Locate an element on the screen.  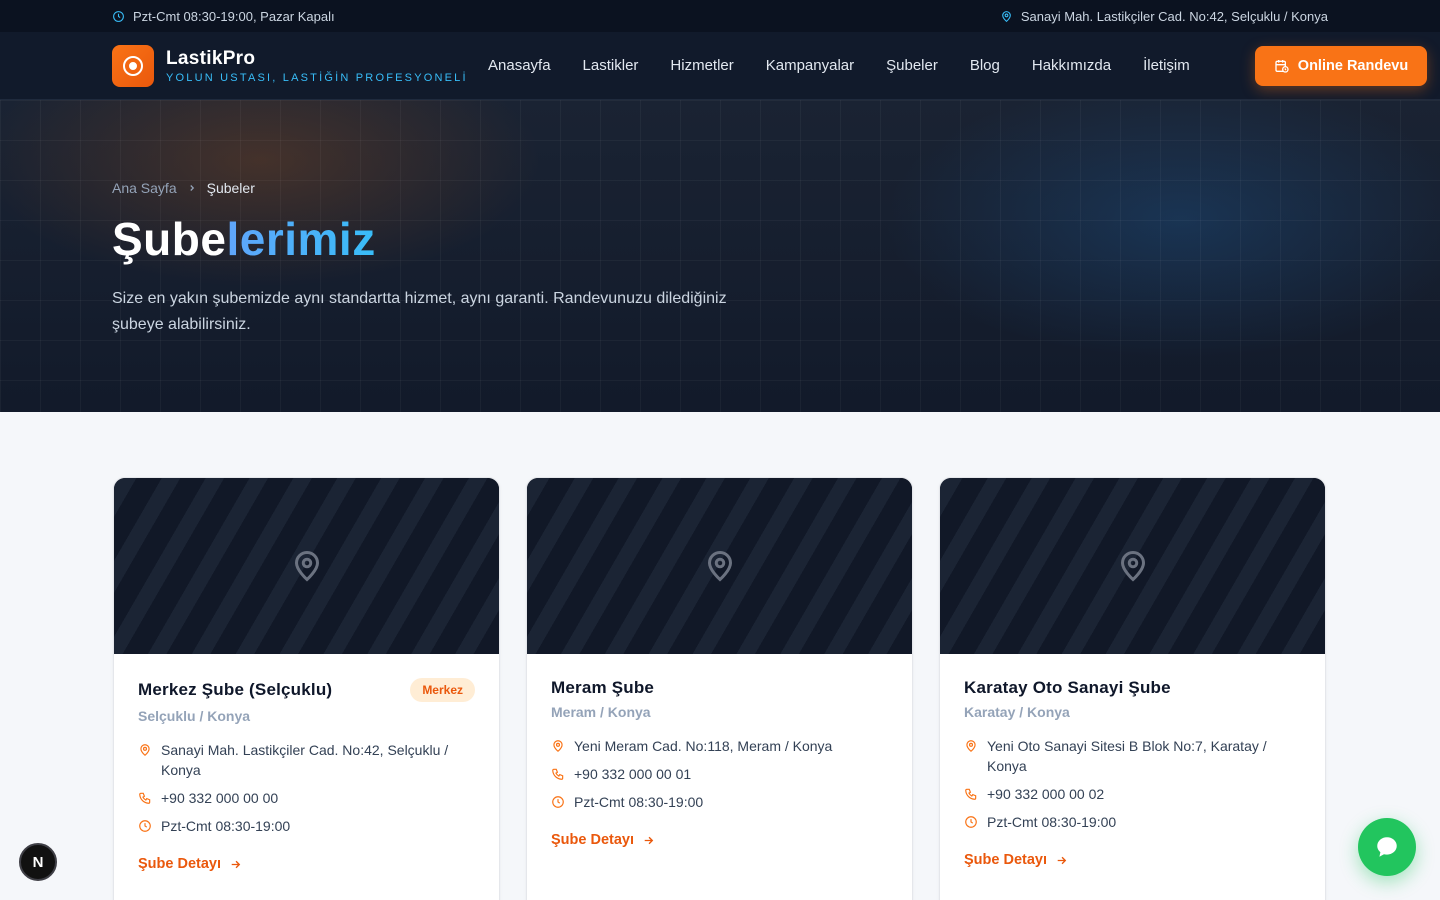
branch-name: Karatay Oto Sanayi Şube is located at coordinates (1067, 687).